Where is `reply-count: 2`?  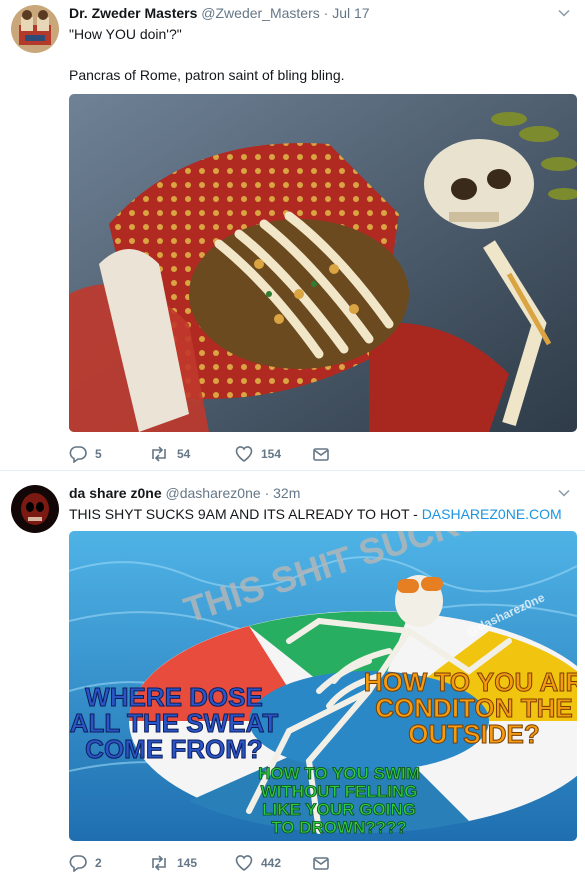
reply-count: 2 is located at coordinates (98, 863).